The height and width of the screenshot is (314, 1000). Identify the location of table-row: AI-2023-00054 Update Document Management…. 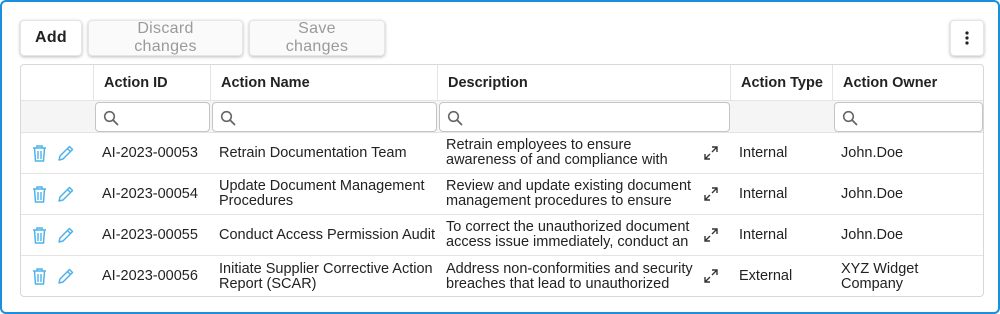
(502, 194).